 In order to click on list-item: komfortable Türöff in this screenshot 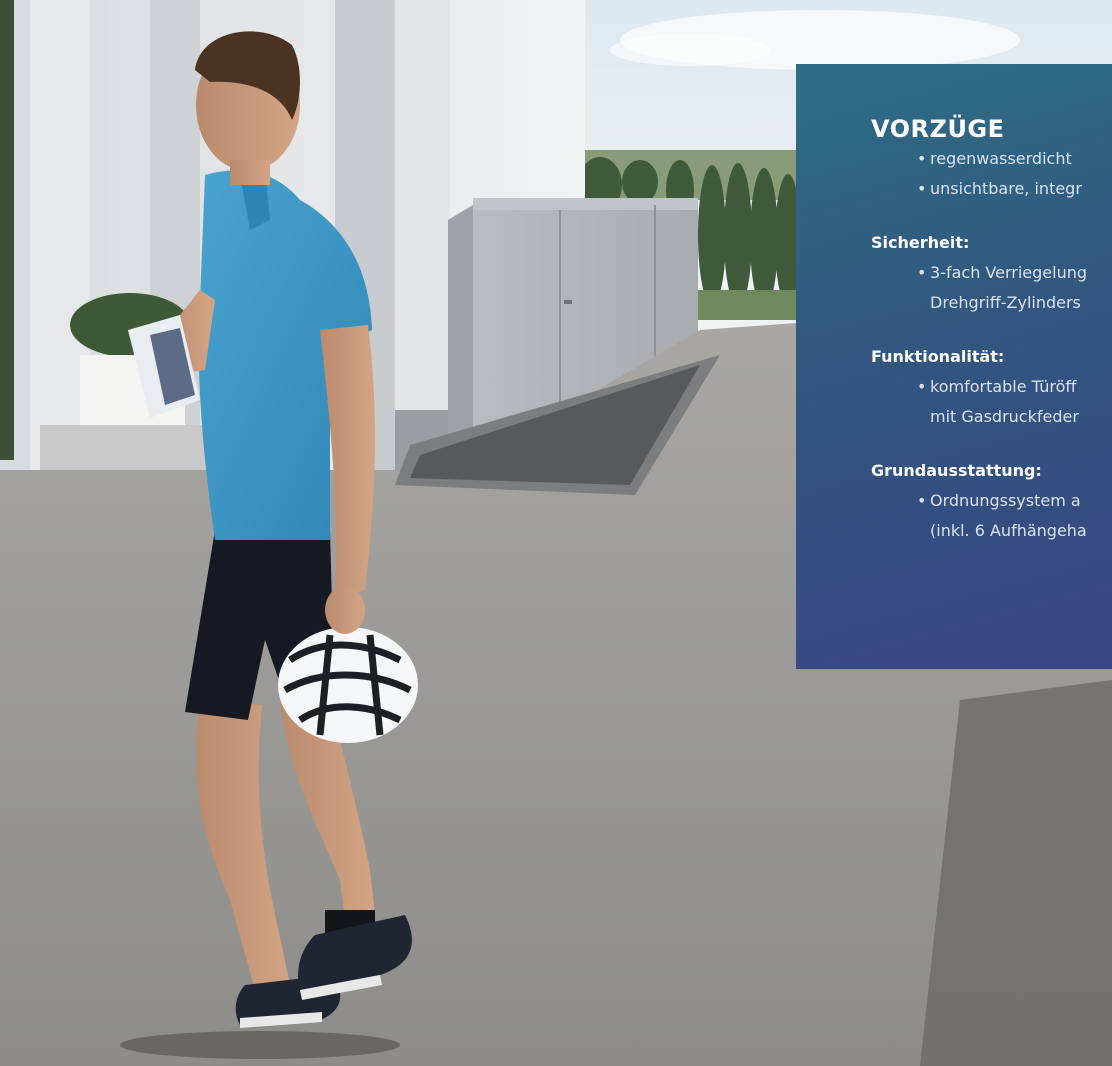, I will do `click(1014, 387)`.